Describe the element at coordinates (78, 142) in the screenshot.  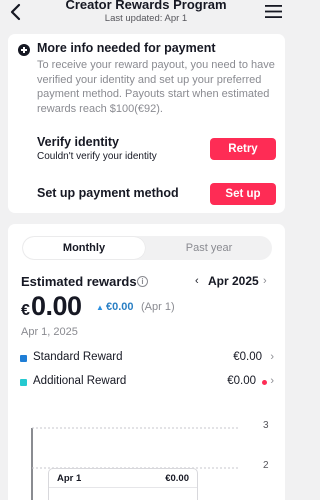
I see `verify-identity-title: Verify identity` at that location.